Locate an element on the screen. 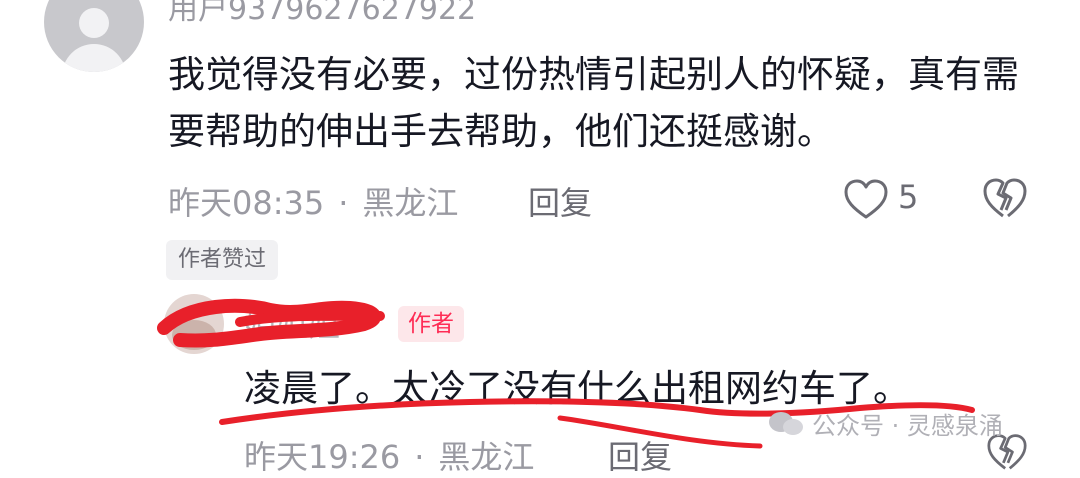  wechat-icon is located at coordinates (786, 424).